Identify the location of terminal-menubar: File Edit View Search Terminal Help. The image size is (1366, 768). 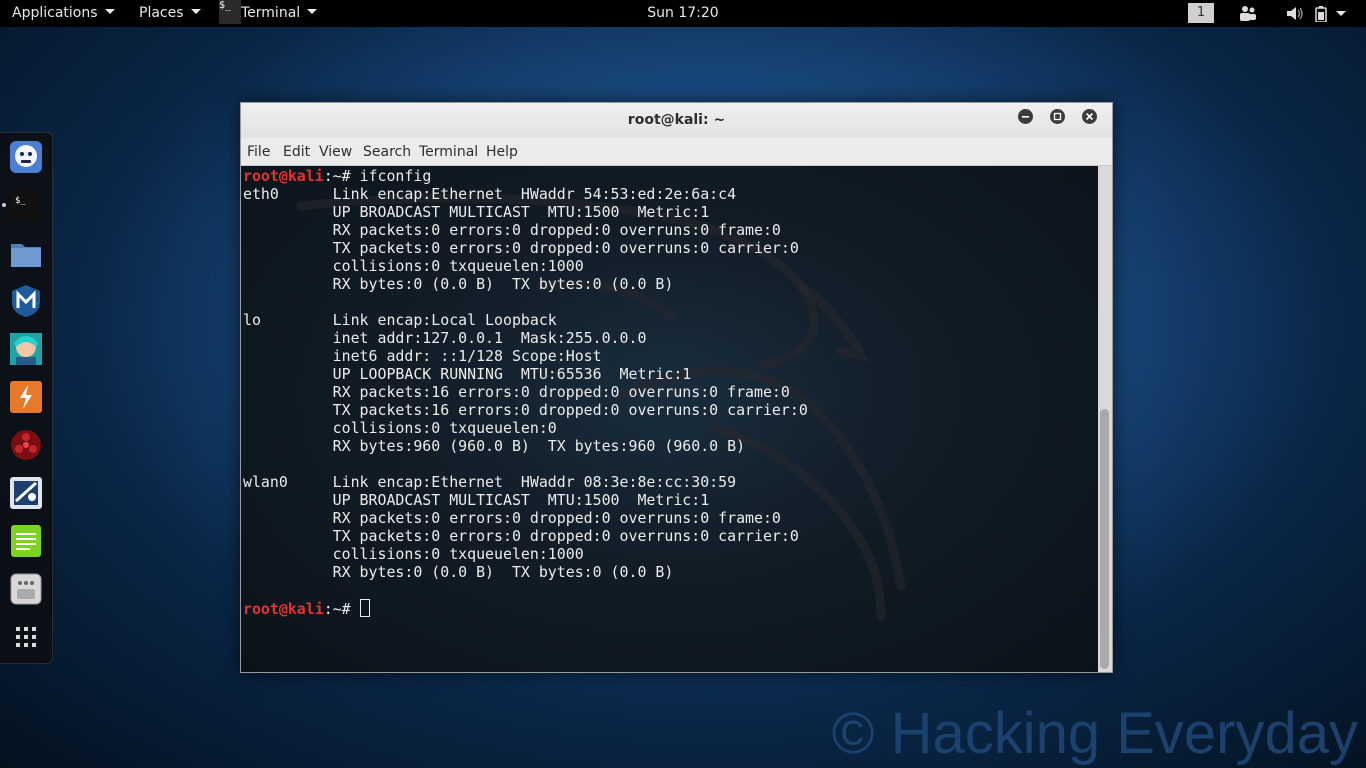
(676, 152).